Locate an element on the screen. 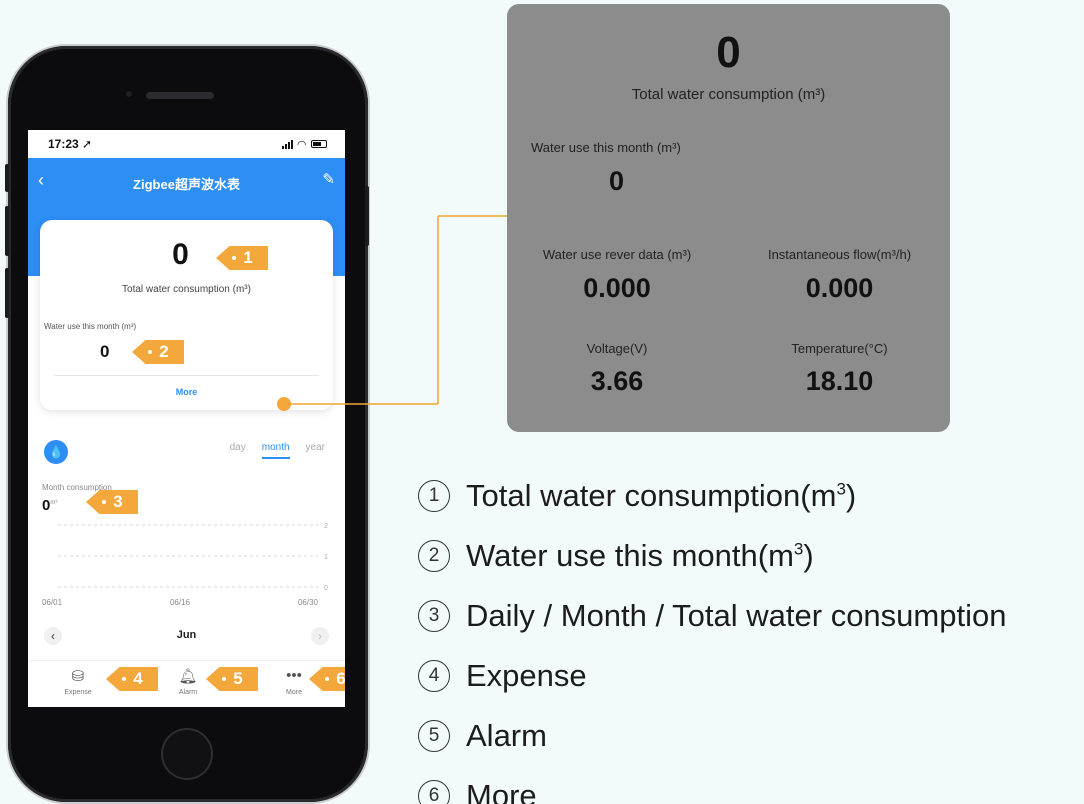 This screenshot has height=804, width=1084. detail-voltage-value: 3.66 is located at coordinates (617, 381).